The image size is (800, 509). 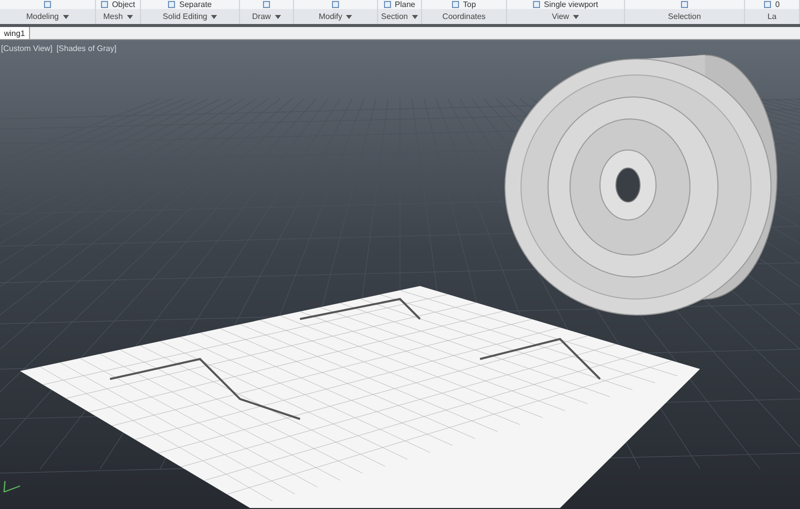 I want to click on panel-title: La, so click(x=772, y=16).